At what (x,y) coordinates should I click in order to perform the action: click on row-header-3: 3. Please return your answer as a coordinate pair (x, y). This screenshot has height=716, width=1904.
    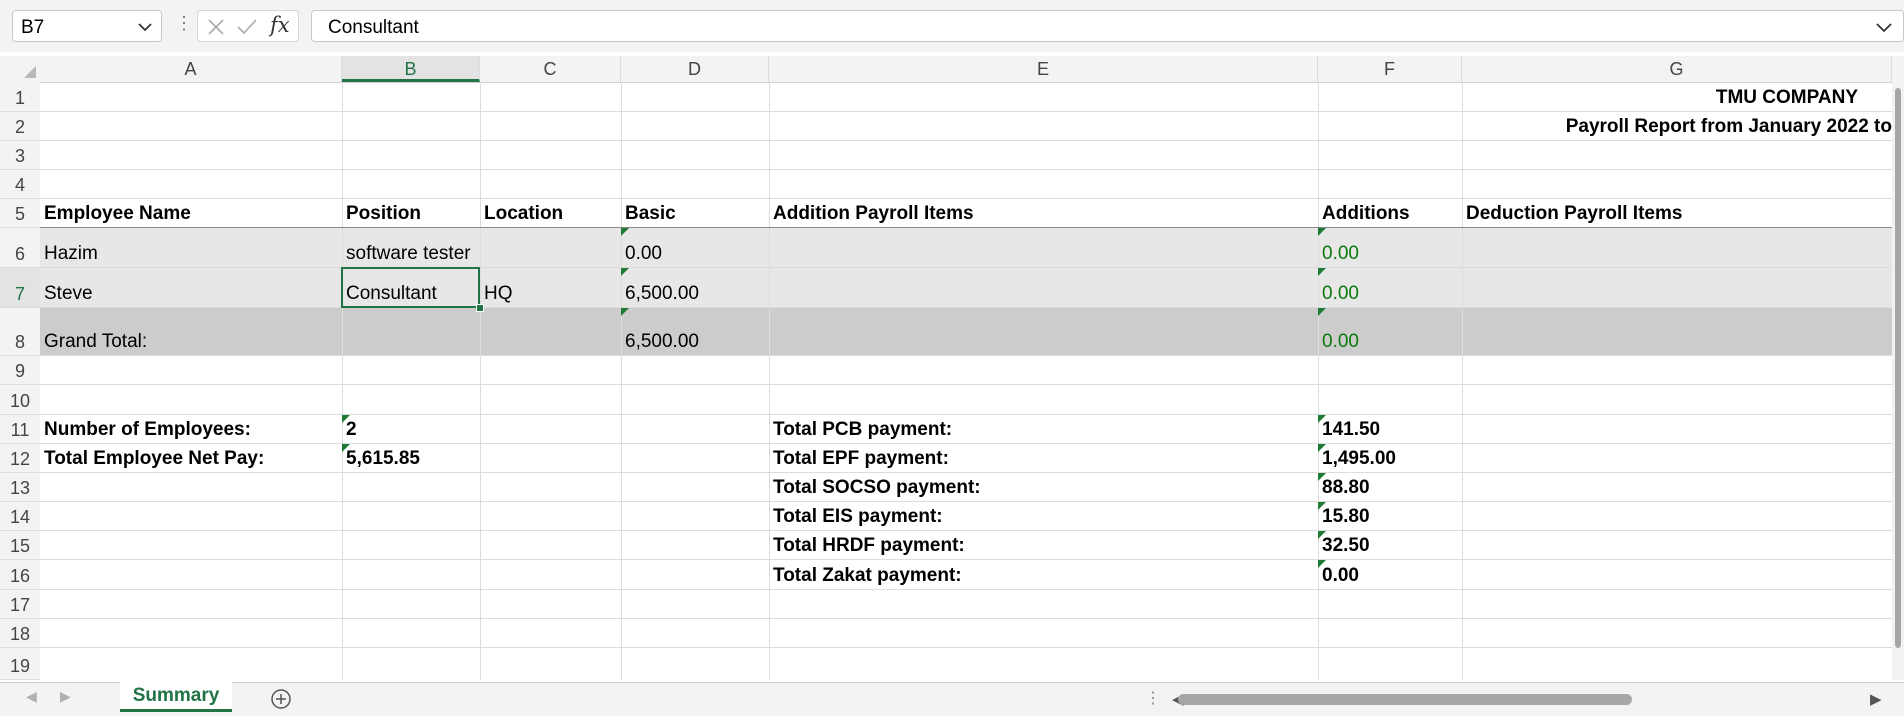
    Looking at the image, I should click on (20, 155).